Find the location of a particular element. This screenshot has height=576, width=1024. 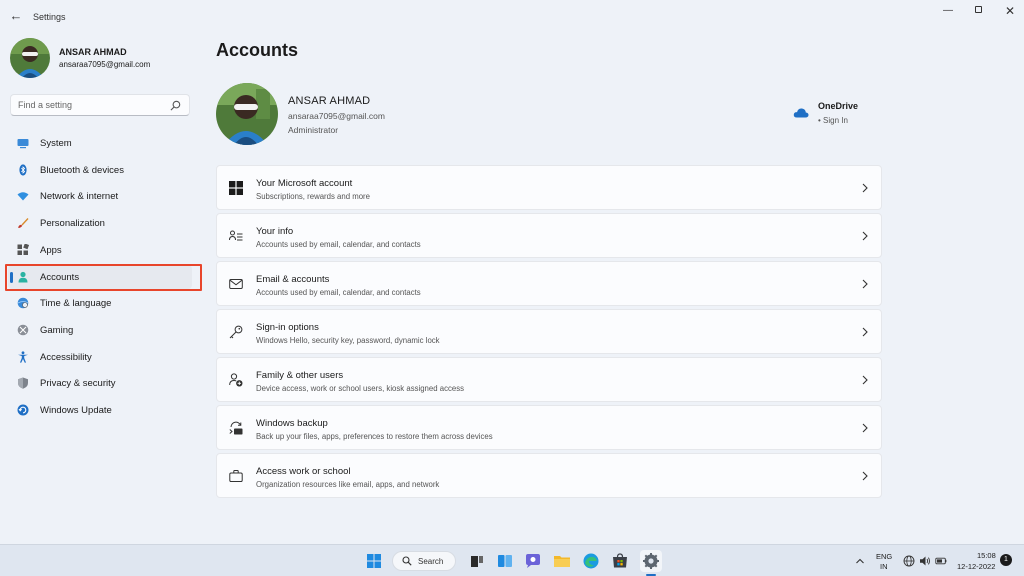

language-region: IN is located at coordinates (884, 566).